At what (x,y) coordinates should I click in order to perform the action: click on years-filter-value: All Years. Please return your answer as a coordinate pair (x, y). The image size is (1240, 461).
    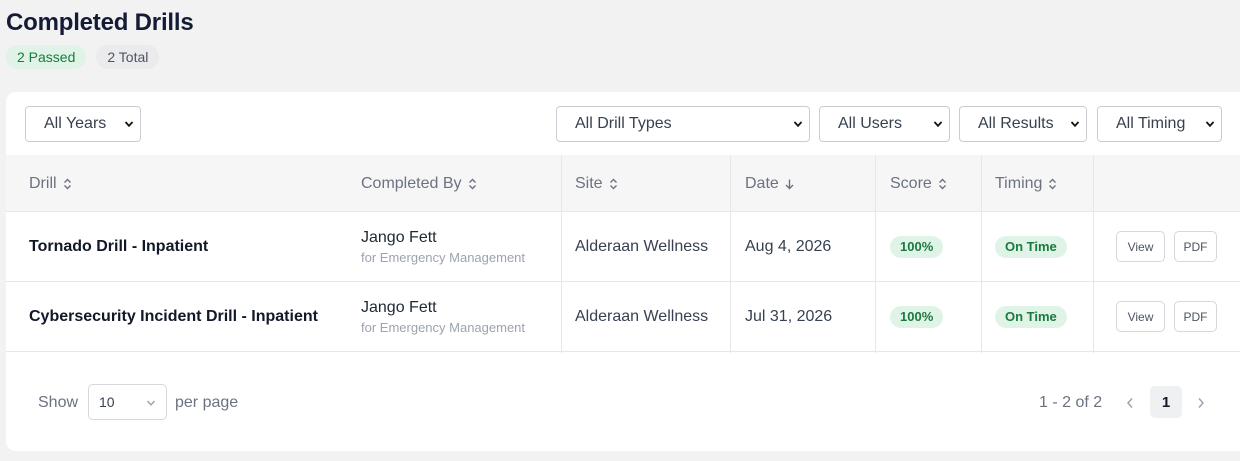
    Looking at the image, I should click on (75, 123).